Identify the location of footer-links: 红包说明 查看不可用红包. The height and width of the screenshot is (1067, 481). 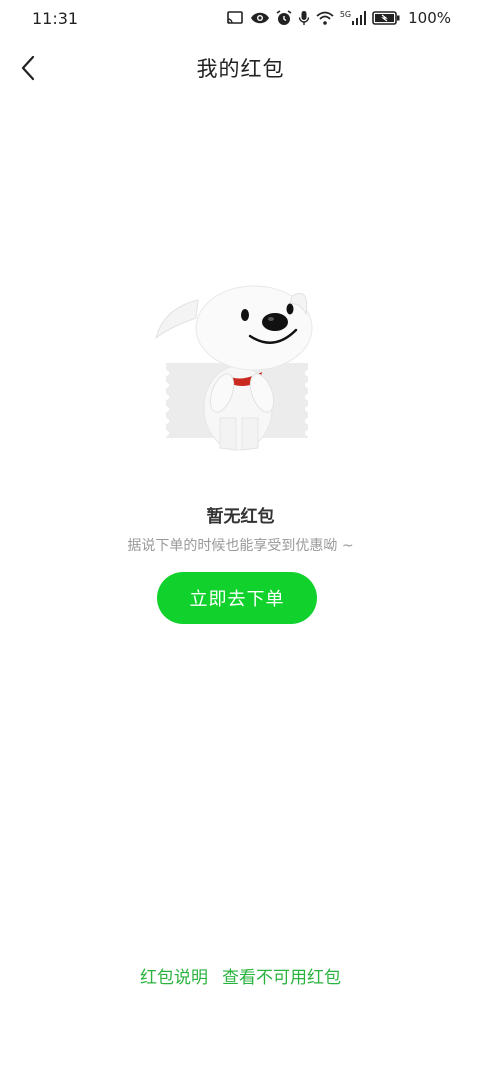
(240, 975).